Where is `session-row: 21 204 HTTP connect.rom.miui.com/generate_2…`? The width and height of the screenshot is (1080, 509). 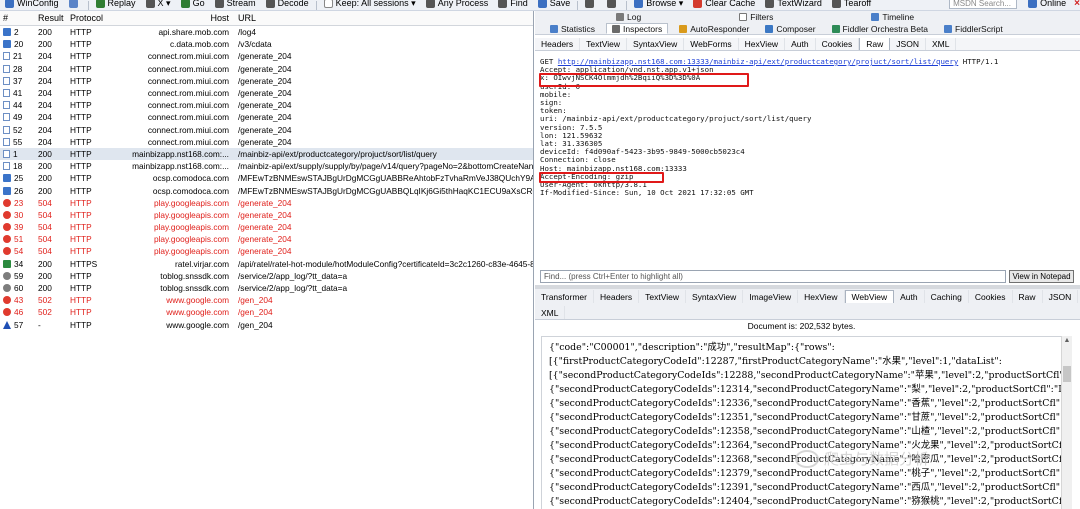
session-row: 21 204 HTTP connect.rom.miui.com/generate_2… is located at coordinates (266, 56).